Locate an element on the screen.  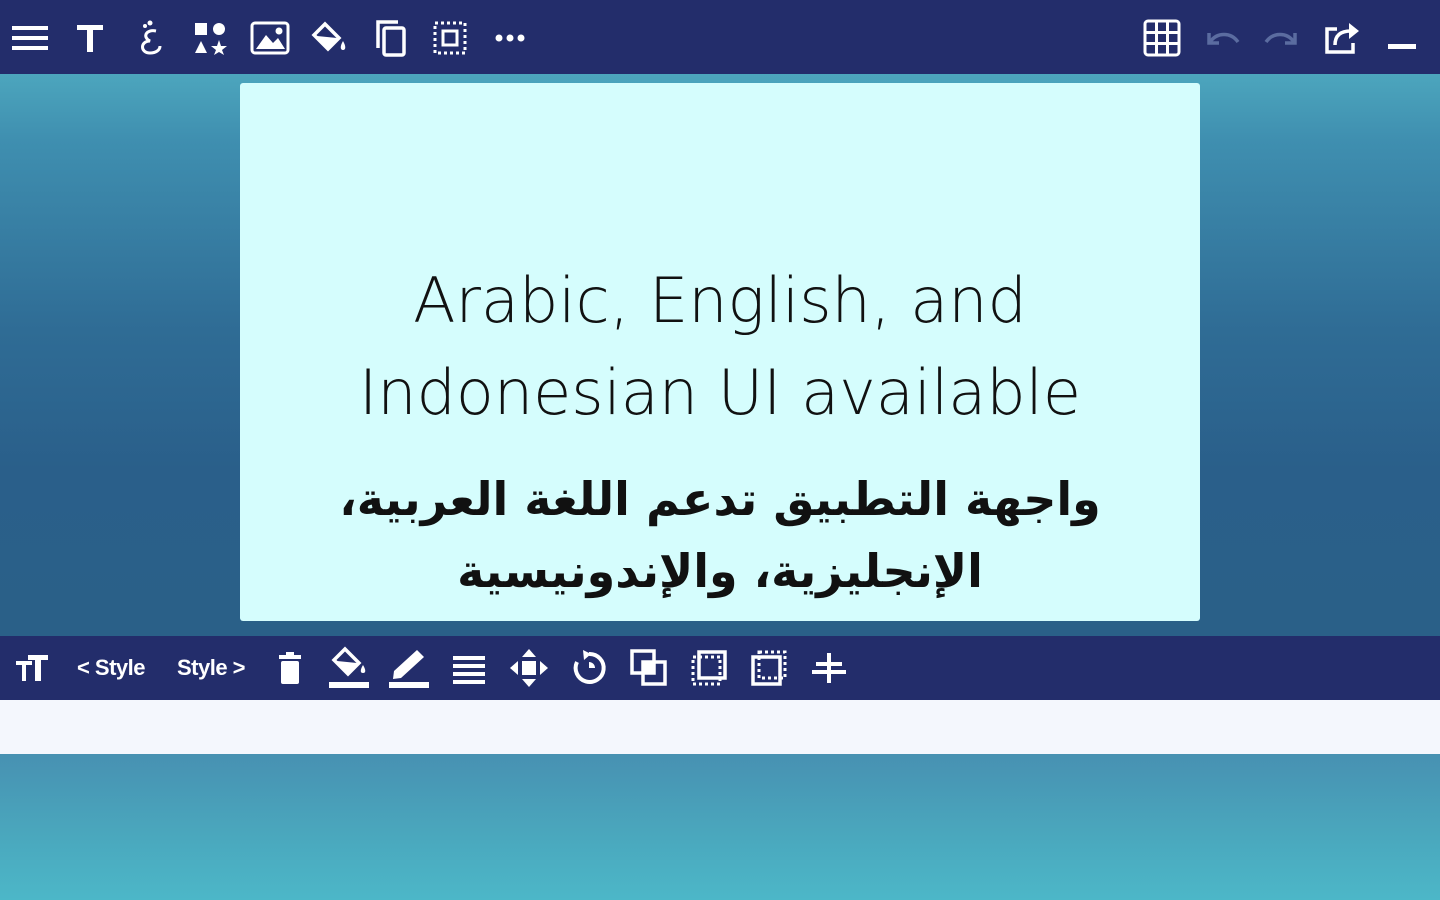
arabic-line: واجهة التطبيق تدعم اللغة العربية، is located at coordinates (720, 499).